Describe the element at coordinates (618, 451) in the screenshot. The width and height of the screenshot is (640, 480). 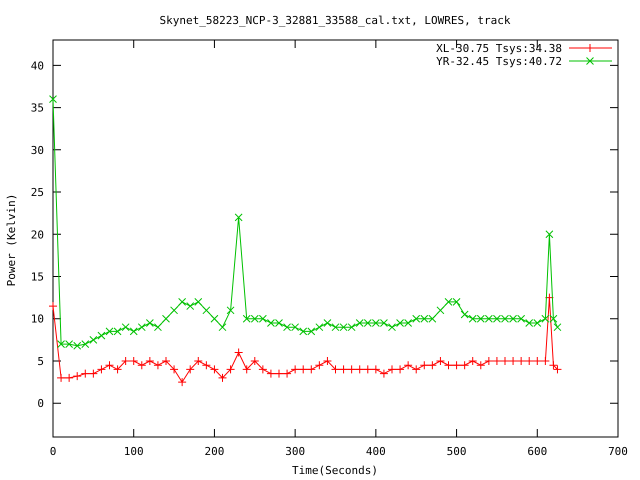
I see `x-tick-label: 700` at that location.